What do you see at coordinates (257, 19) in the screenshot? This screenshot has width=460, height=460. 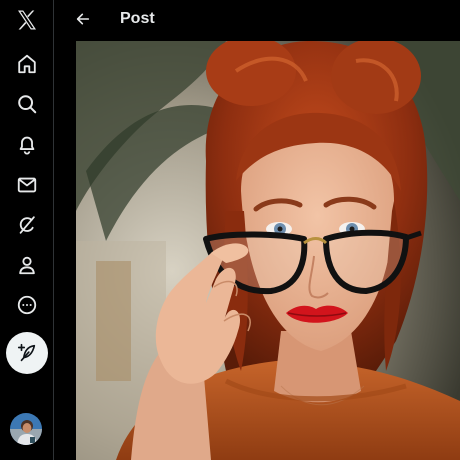 I see `post-header: Post` at bounding box center [257, 19].